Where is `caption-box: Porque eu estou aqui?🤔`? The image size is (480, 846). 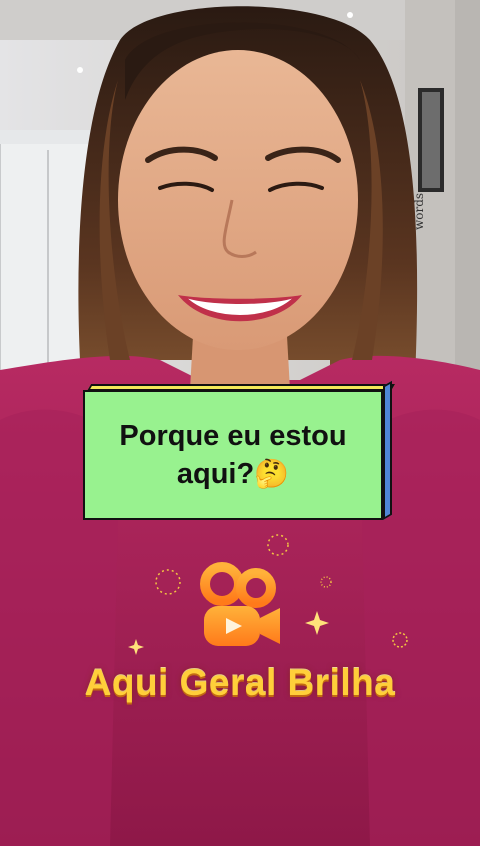 caption-box: Porque eu estou aqui?🤔 is located at coordinates (233, 455).